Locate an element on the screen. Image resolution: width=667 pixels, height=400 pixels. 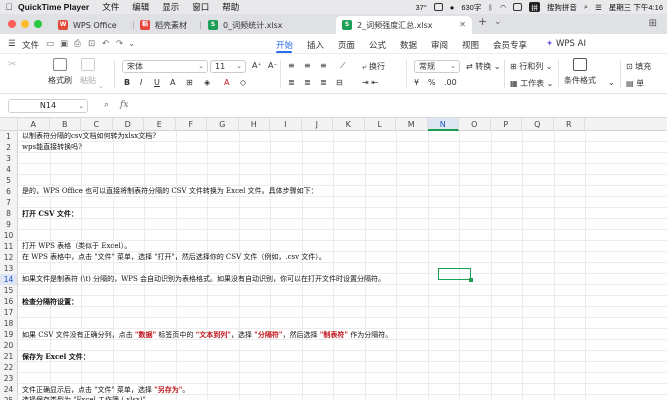
new-tab-button: + is located at coordinates (482, 21).